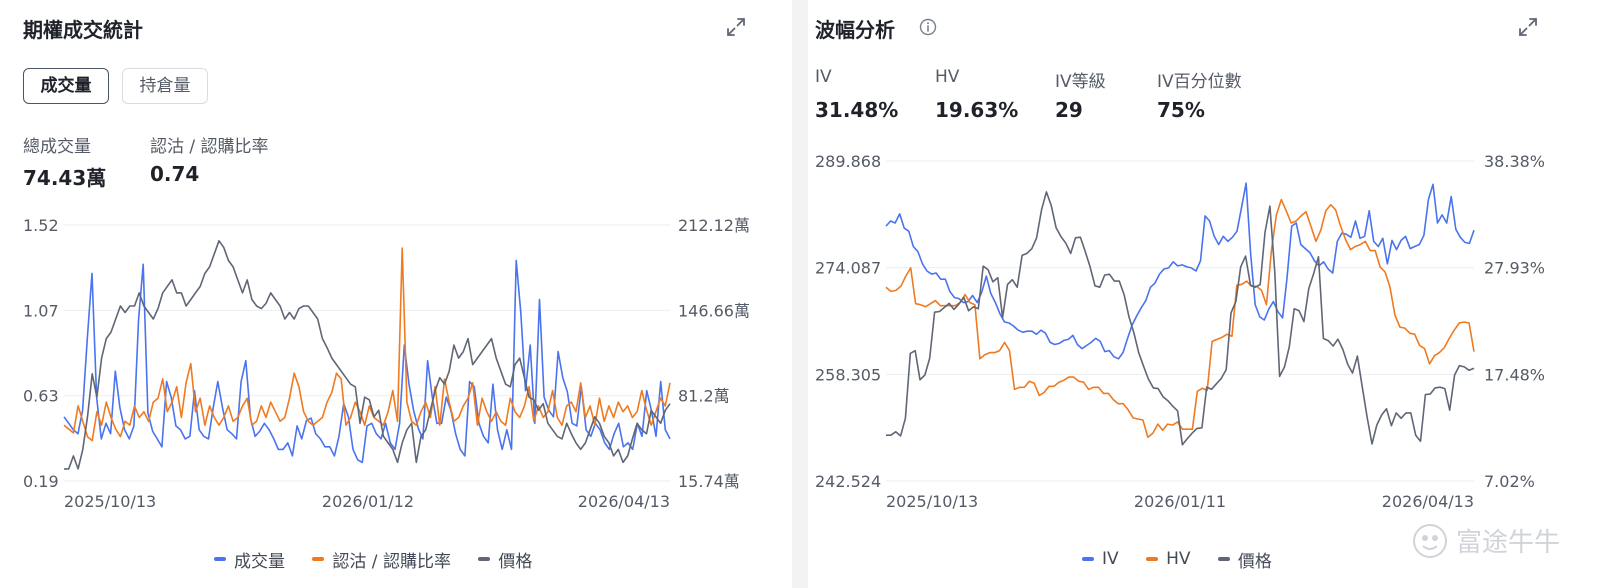  Describe the element at coordinates (175, 174) in the screenshot. I see `put-call-ratio-value: 0.74` at that location.